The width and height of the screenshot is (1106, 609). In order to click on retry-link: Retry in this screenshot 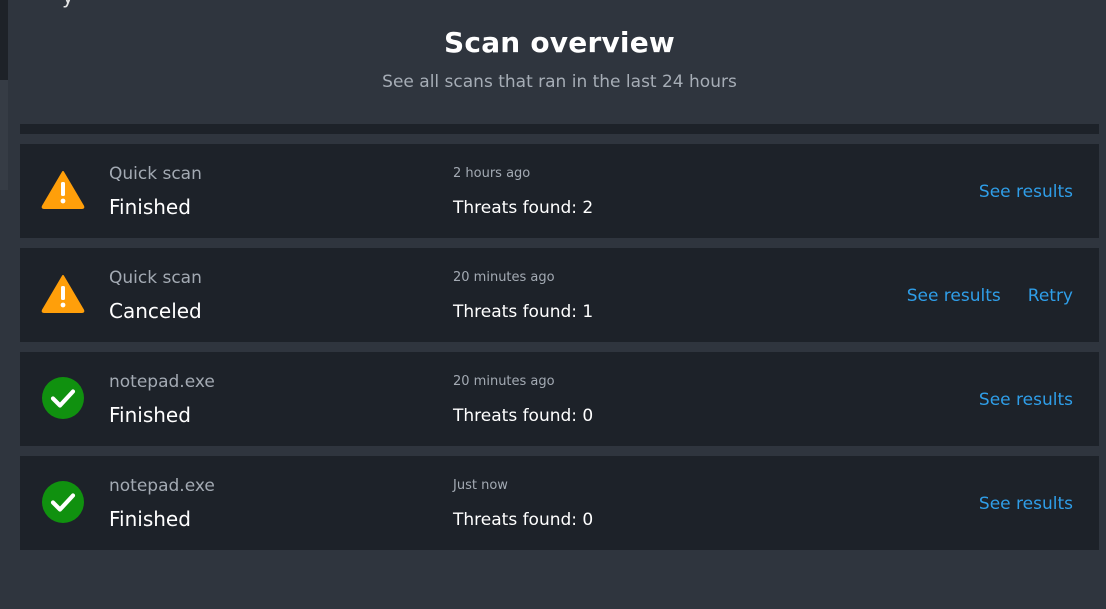, I will do `click(1050, 296)`.